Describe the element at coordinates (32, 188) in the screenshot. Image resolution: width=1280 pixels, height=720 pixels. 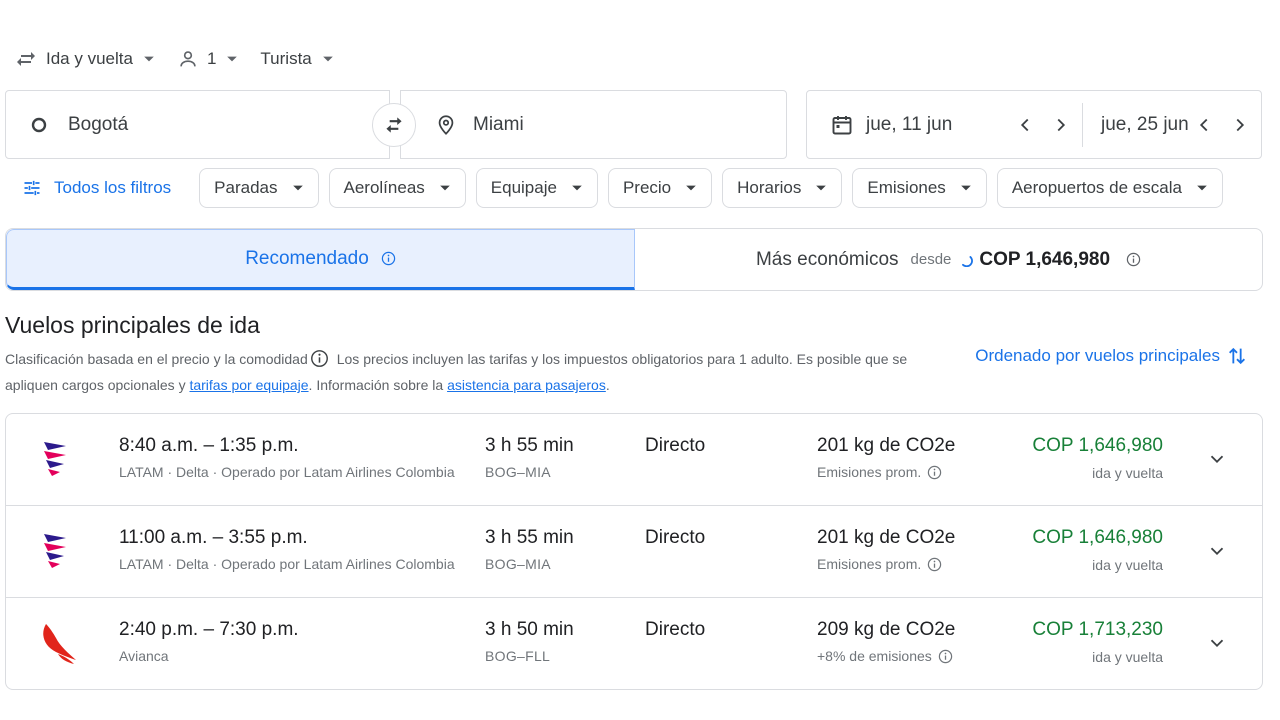
I see `tune-sliders-icon` at that location.